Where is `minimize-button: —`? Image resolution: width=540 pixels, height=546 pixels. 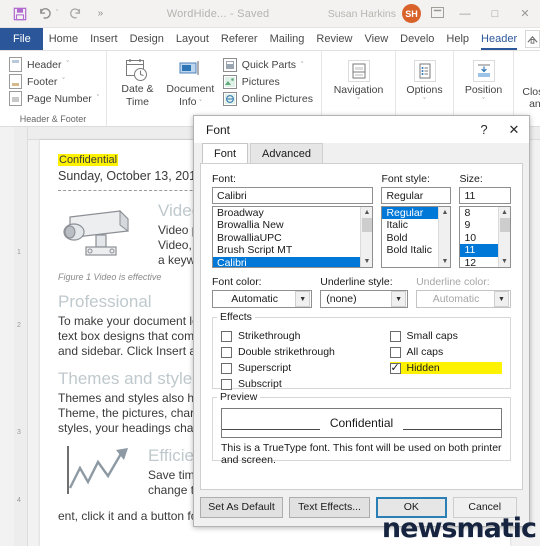
minimize-button: — is located at coordinates (465, 13).